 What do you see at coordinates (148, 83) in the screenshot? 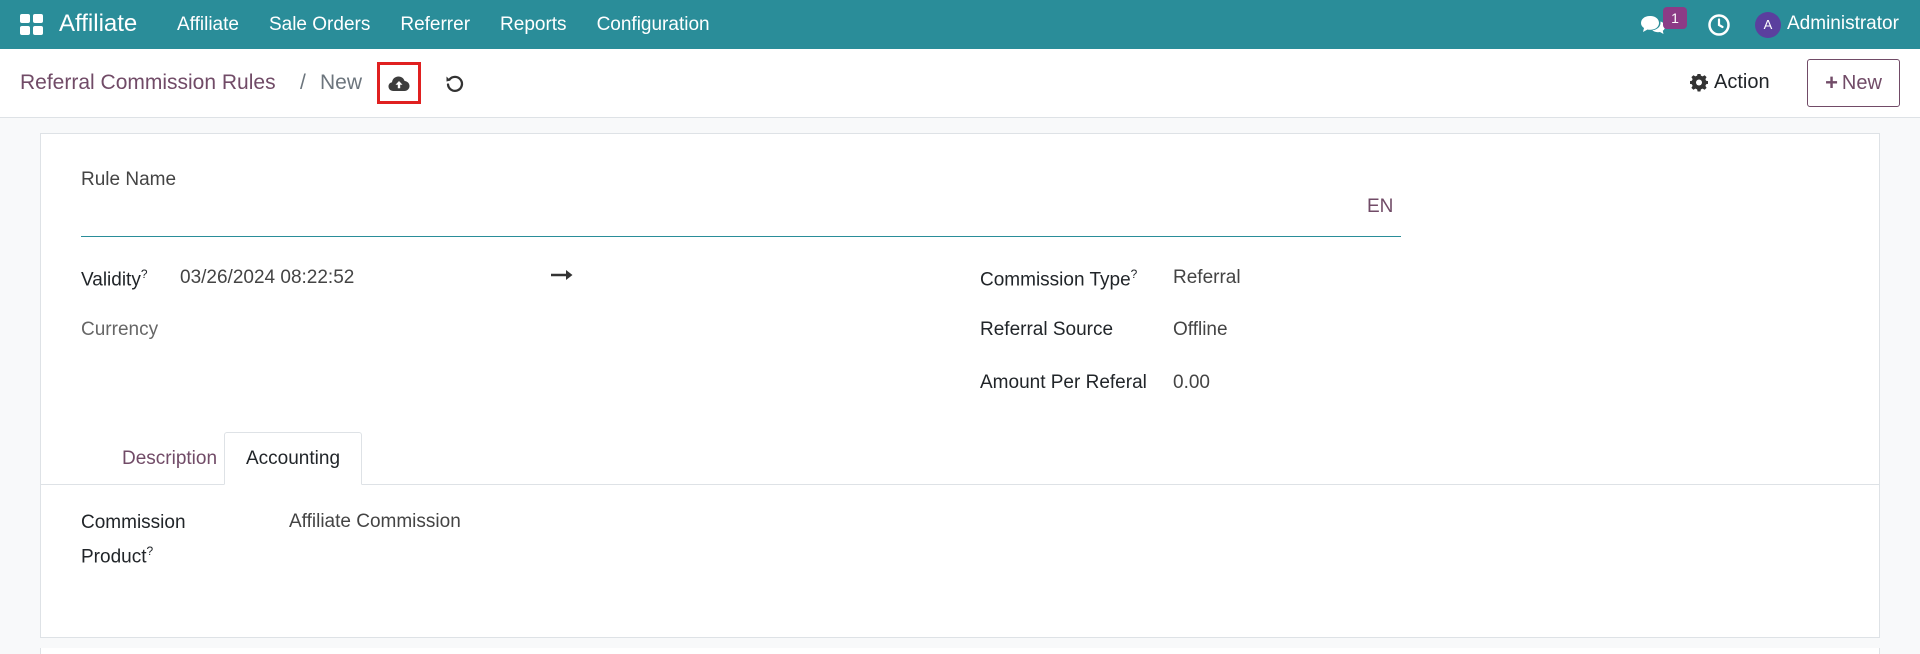
I see `breadcrumb-parent: Referral Commission Rules` at bounding box center [148, 83].